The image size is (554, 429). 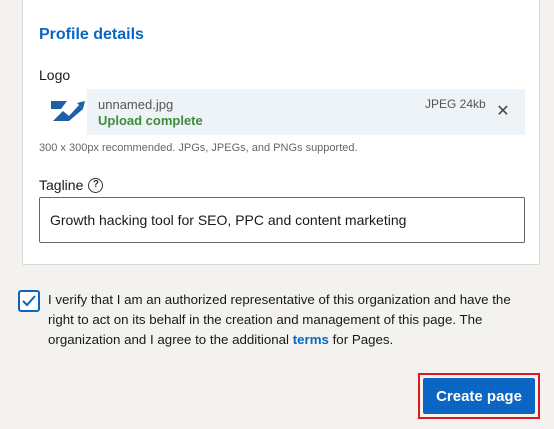 I want to click on verify-text-after: for Pages., so click(x=361, y=339).